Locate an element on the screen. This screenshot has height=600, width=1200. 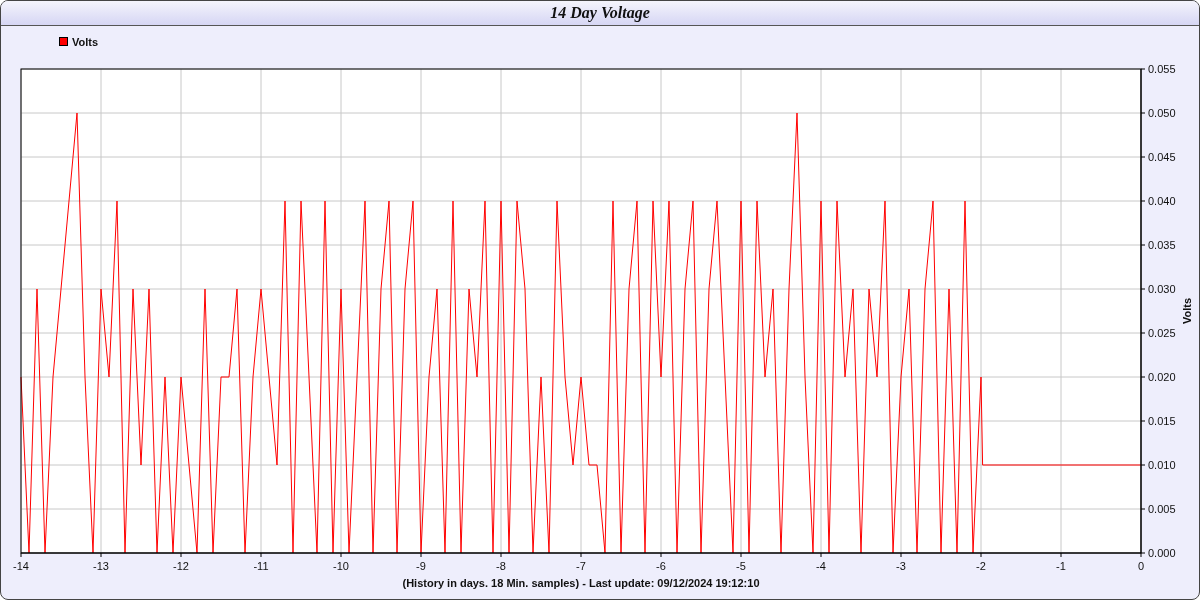
y-tick-label: 0.040 is located at coordinates (1162, 201).